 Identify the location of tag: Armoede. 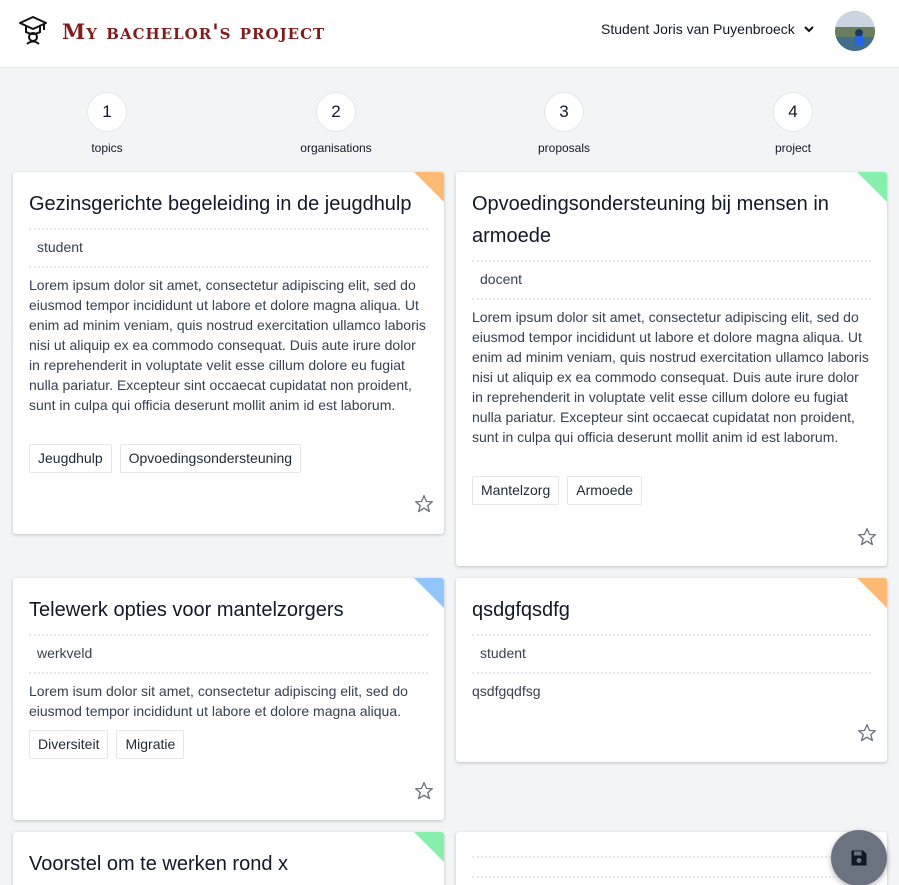
(605, 490).